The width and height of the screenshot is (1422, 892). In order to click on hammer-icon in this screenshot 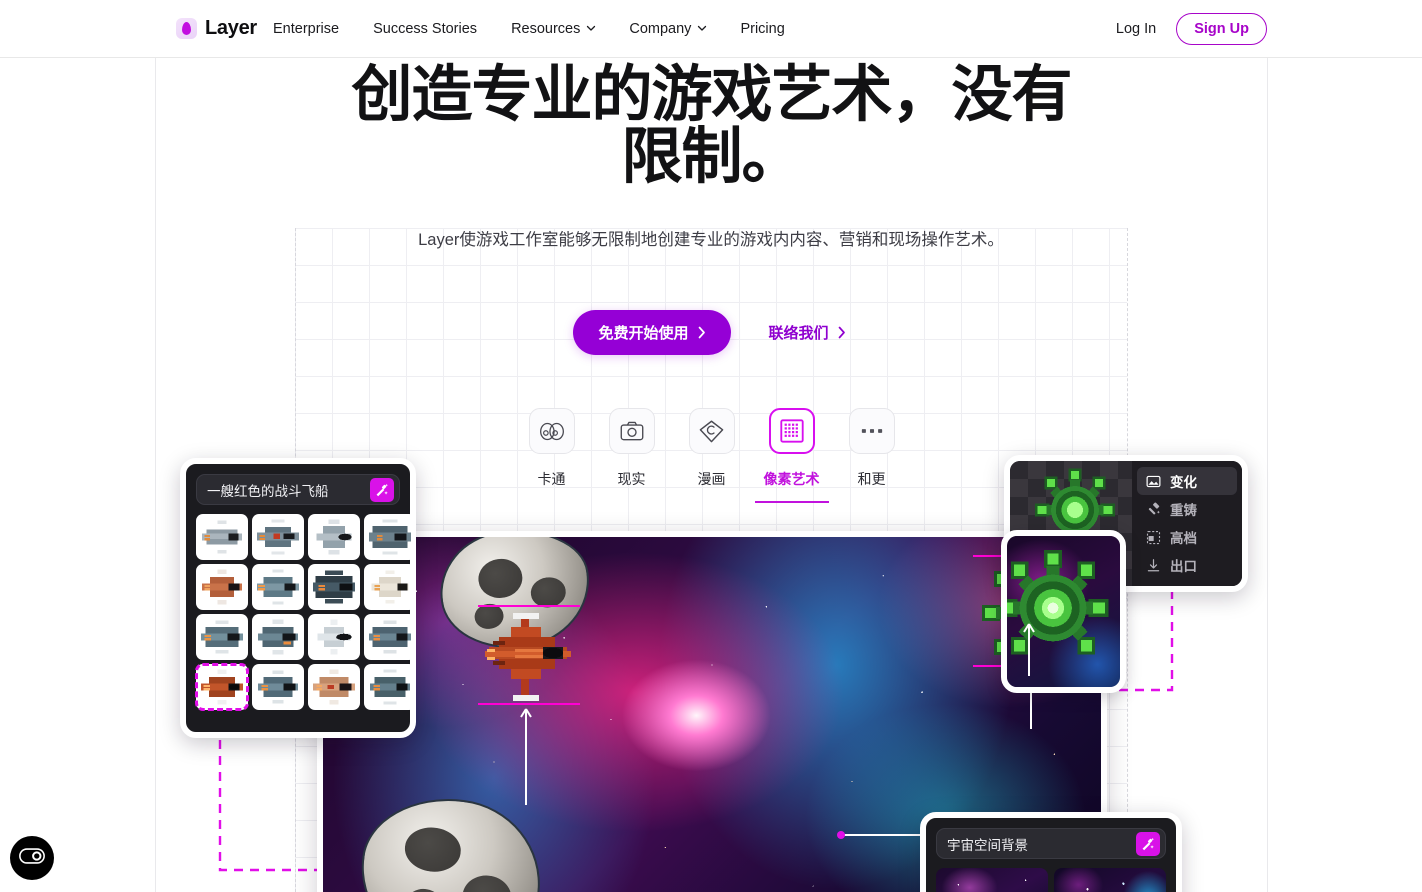, I will do `click(1153, 509)`.